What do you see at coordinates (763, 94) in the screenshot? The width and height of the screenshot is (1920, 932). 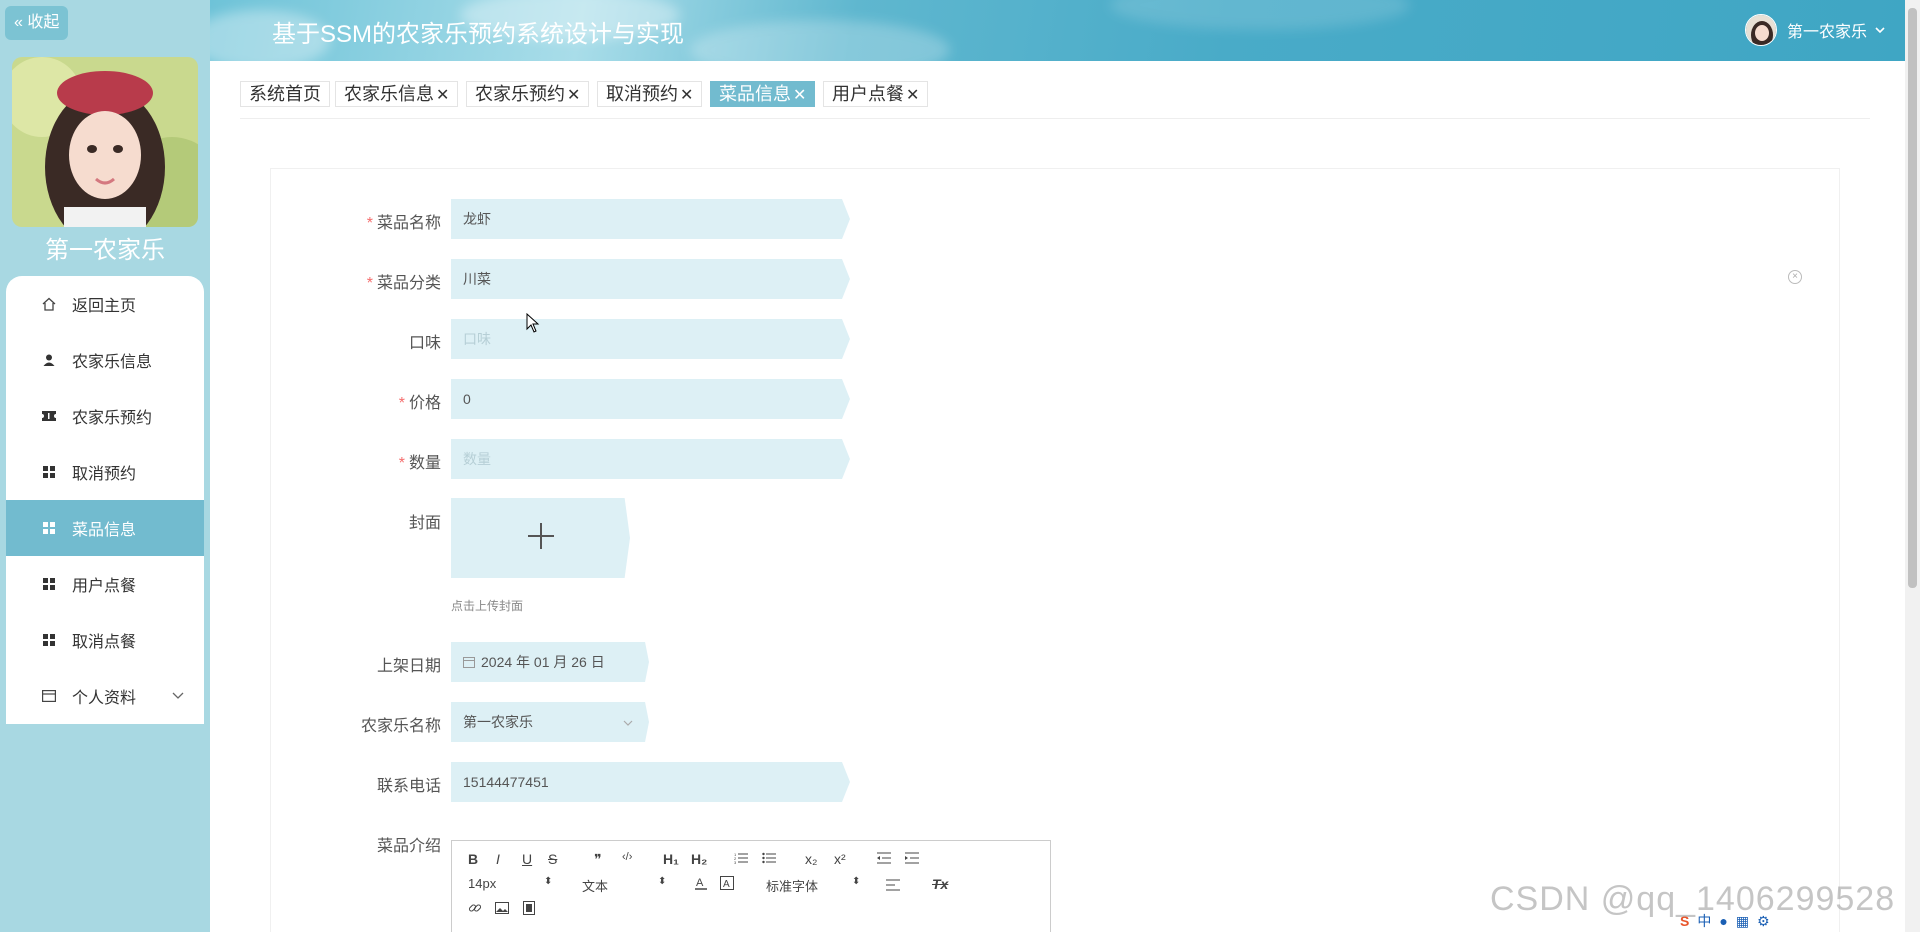 I see `tab-dish-info: 菜品信息 ✕` at bounding box center [763, 94].